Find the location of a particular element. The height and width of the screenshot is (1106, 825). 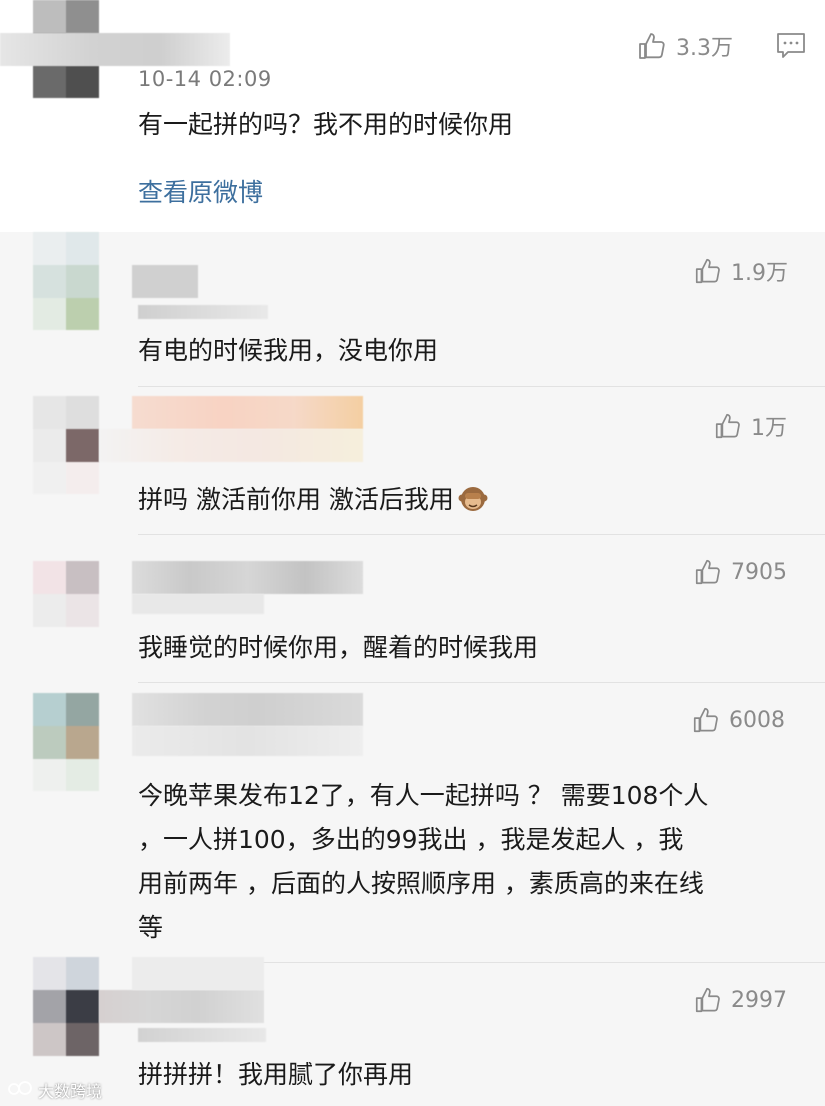

comment-text-content: 拼吗 激活前你用 激活后我用 is located at coordinates (296, 499).